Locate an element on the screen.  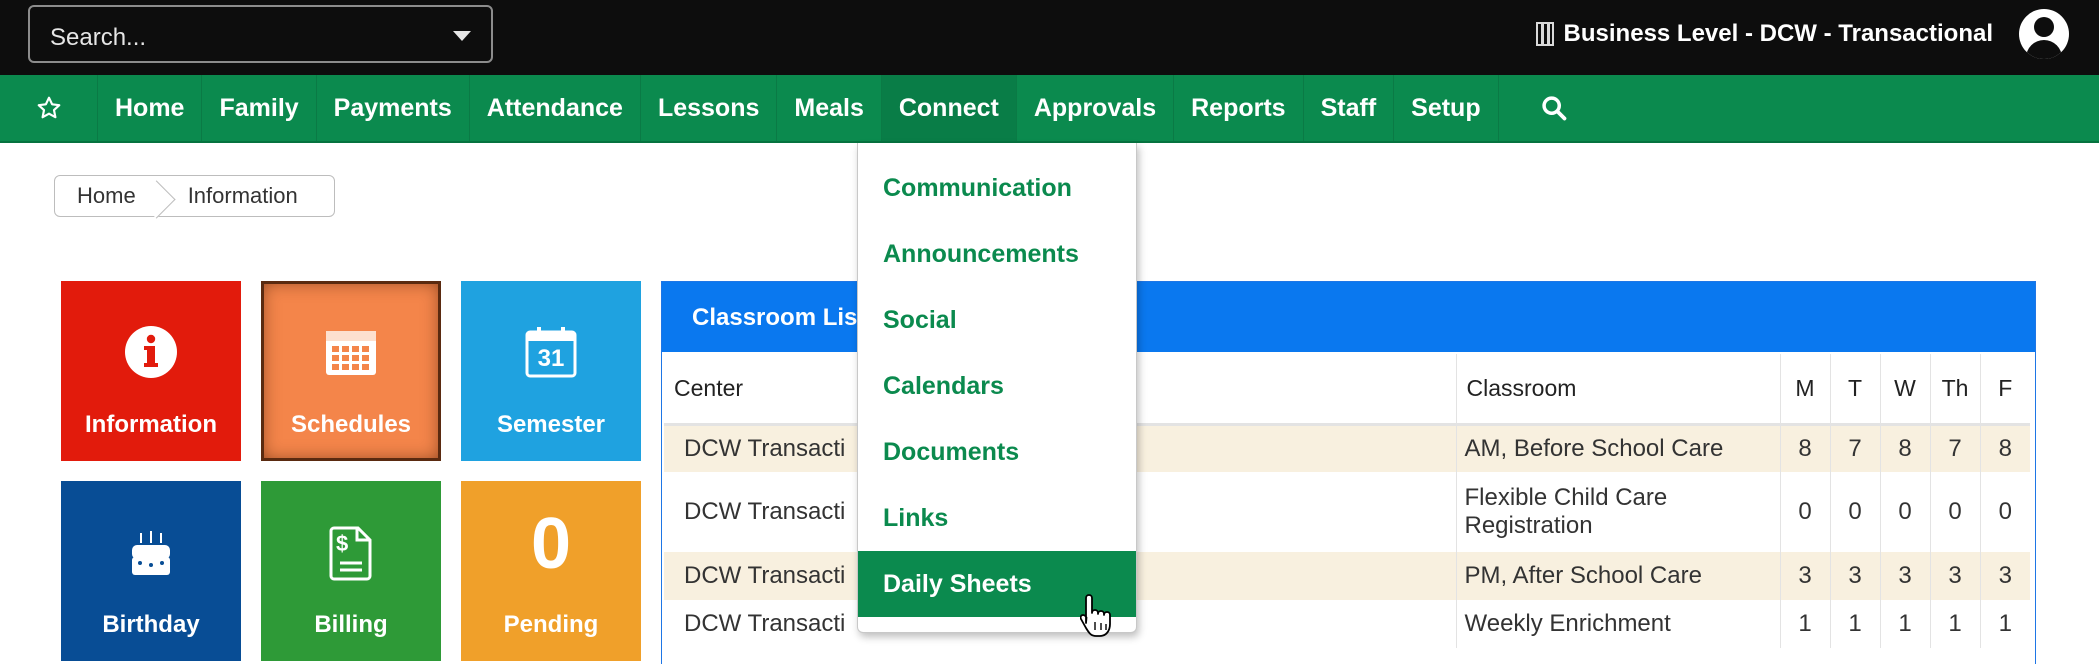
nav-search-icon is located at coordinates (1554, 108).